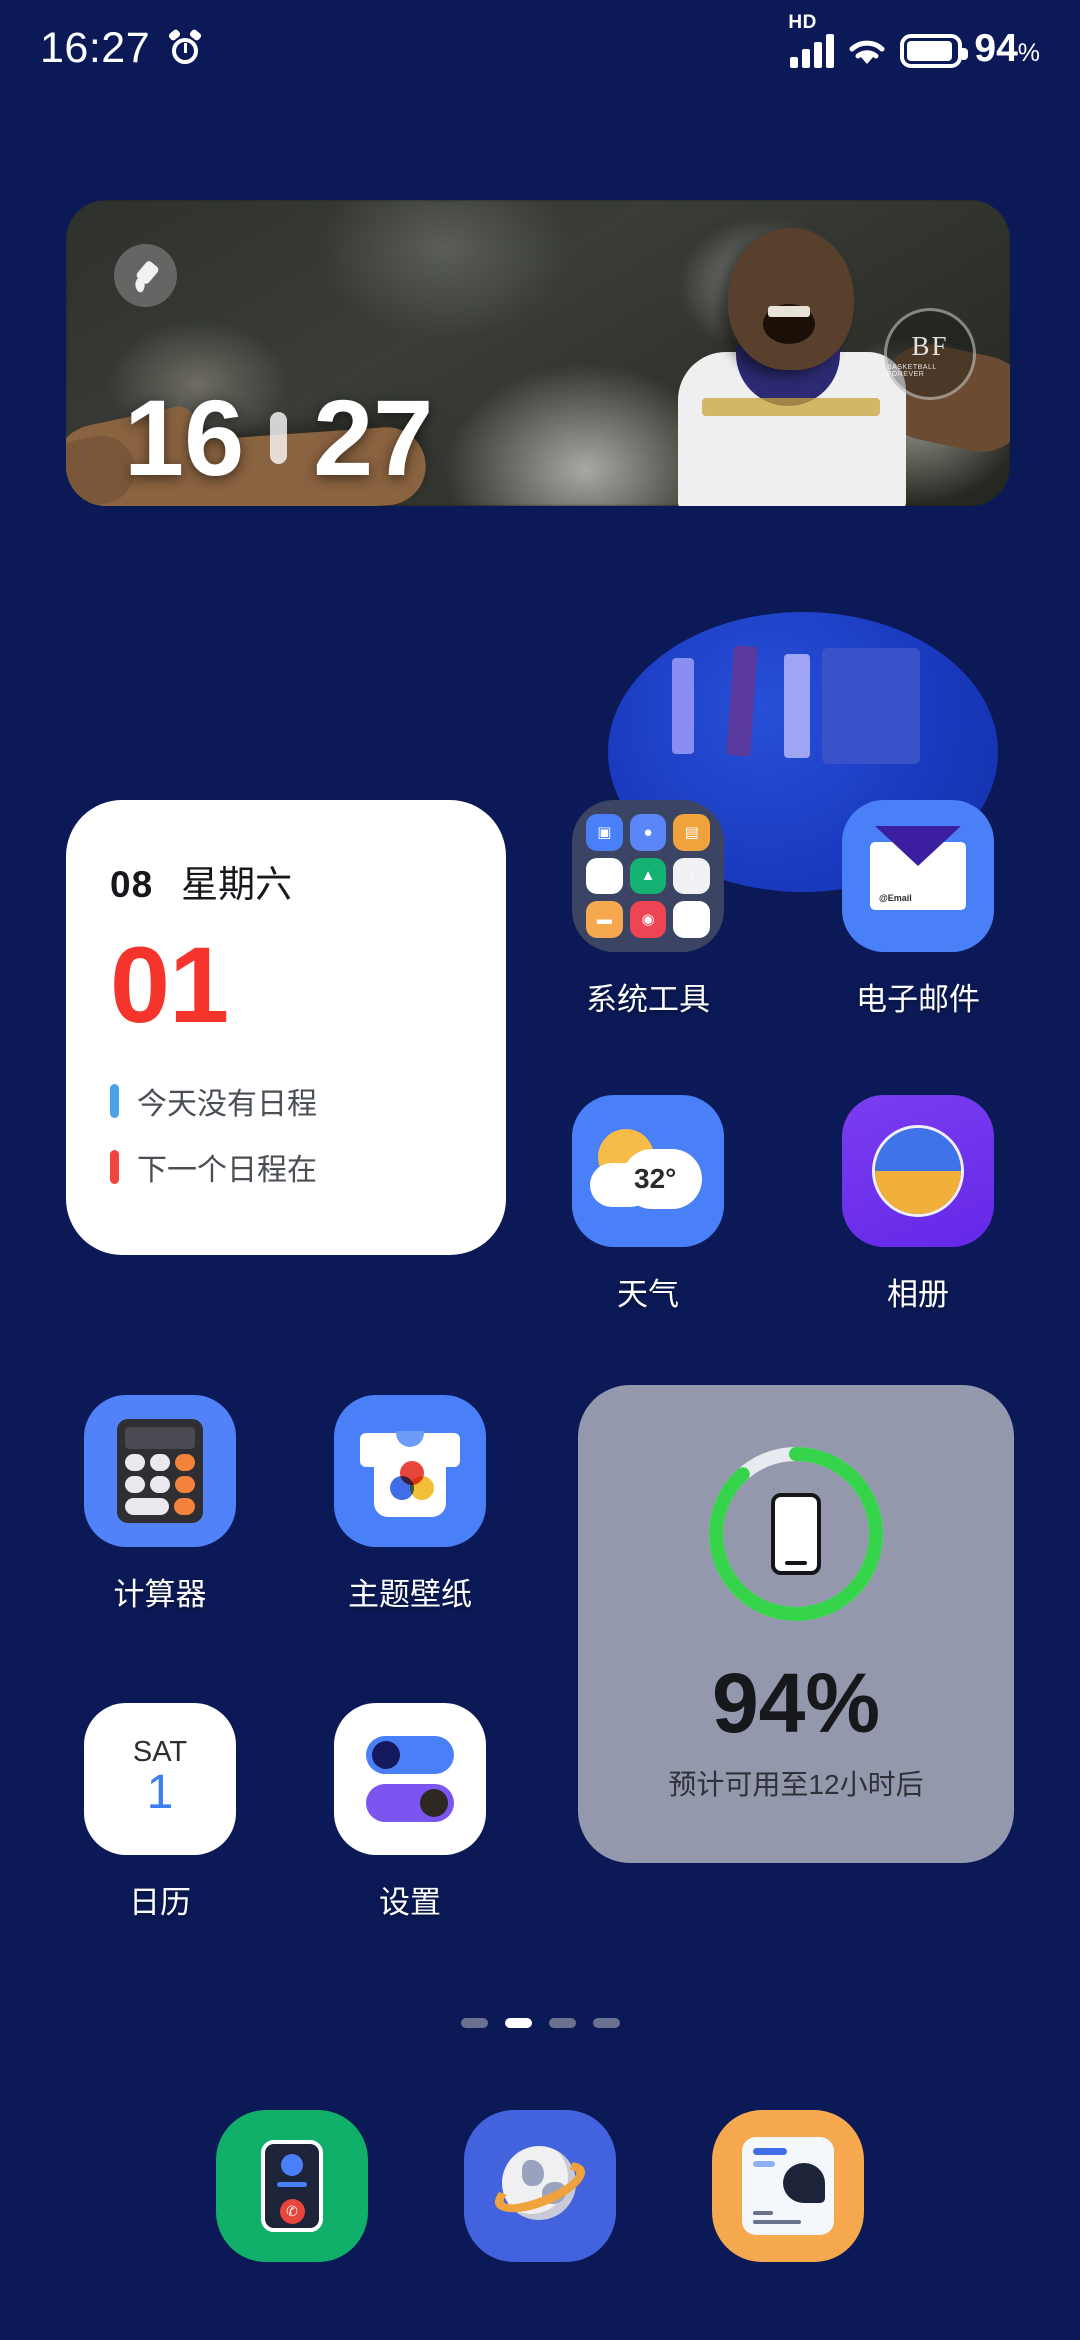 This screenshot has width=1080, height=2340. What do you see at coordinates (934, 50) in the screenshot?
I see `battery-icon` at bounding box center [934, 50].